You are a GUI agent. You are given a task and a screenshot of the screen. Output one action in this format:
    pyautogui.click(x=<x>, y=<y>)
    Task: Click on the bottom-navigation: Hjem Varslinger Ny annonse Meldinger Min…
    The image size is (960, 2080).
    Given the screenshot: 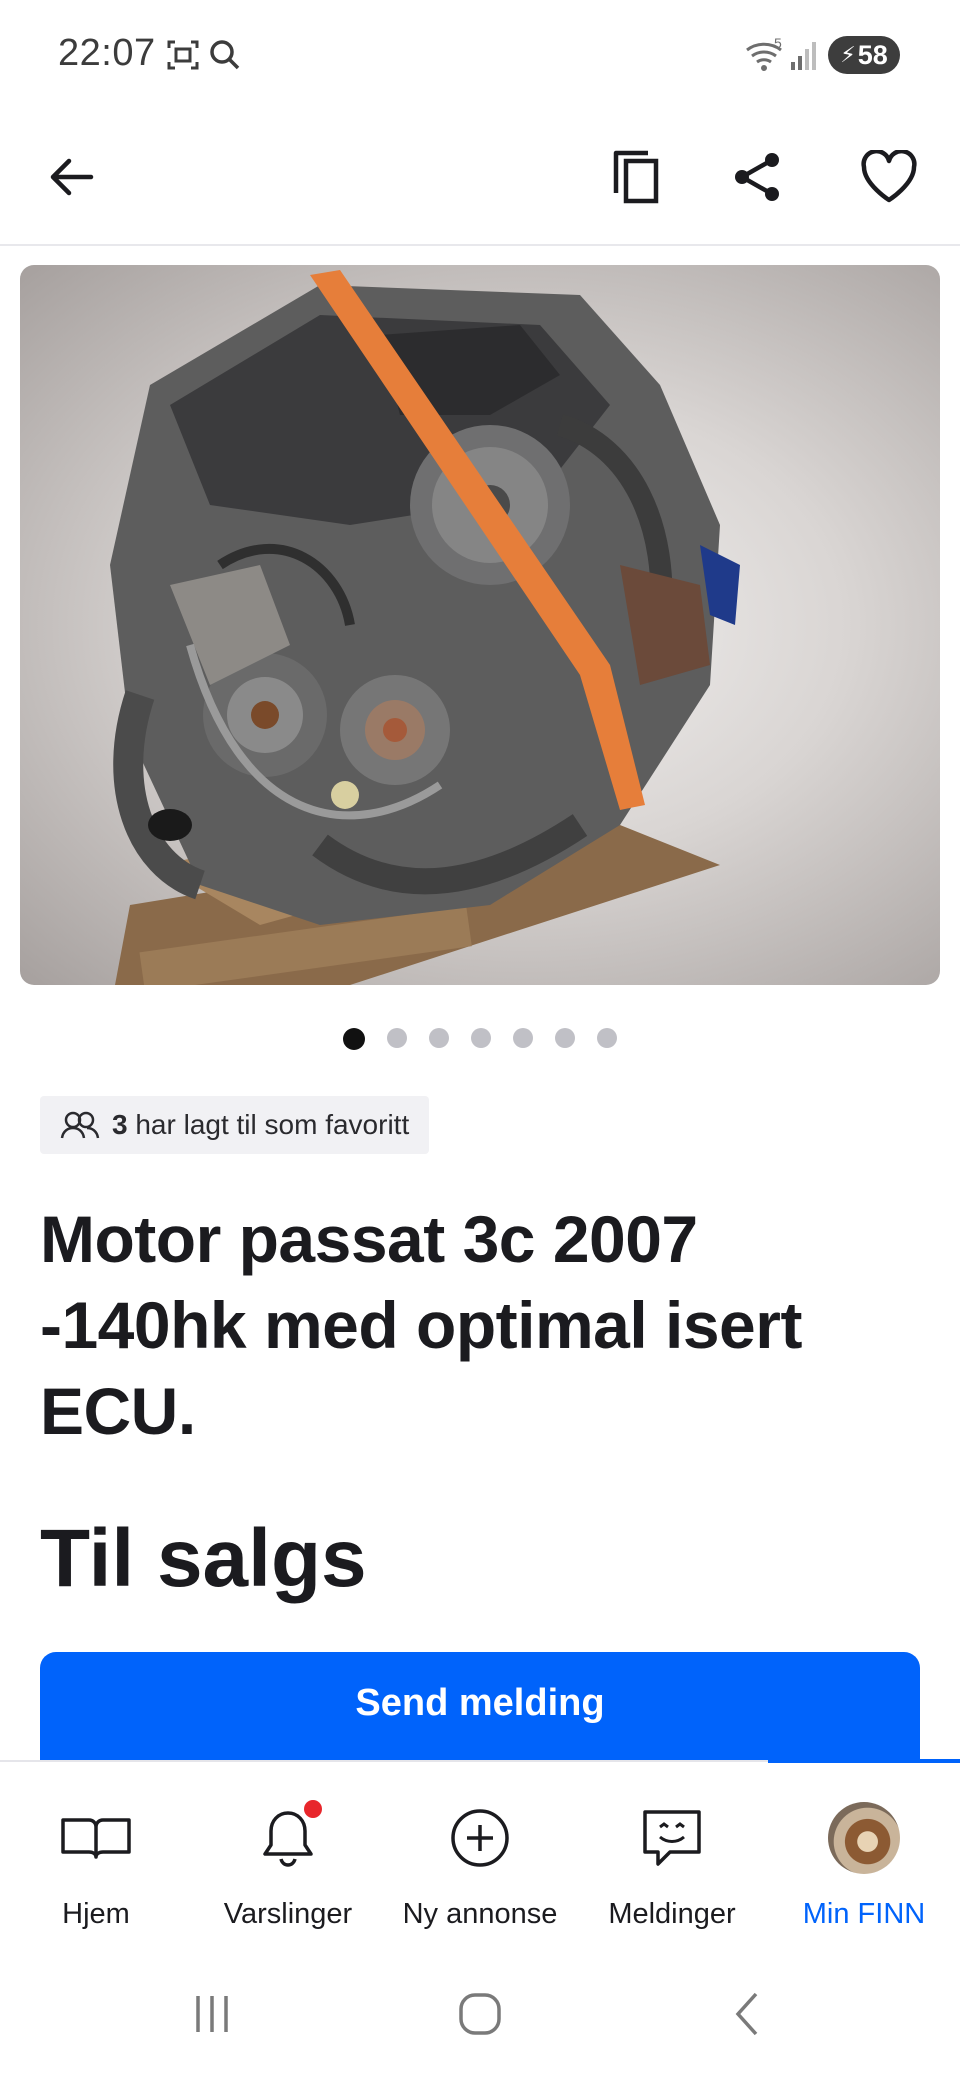 What is the action you would take?
    pyautogui.click(x=480, y=1855)
    